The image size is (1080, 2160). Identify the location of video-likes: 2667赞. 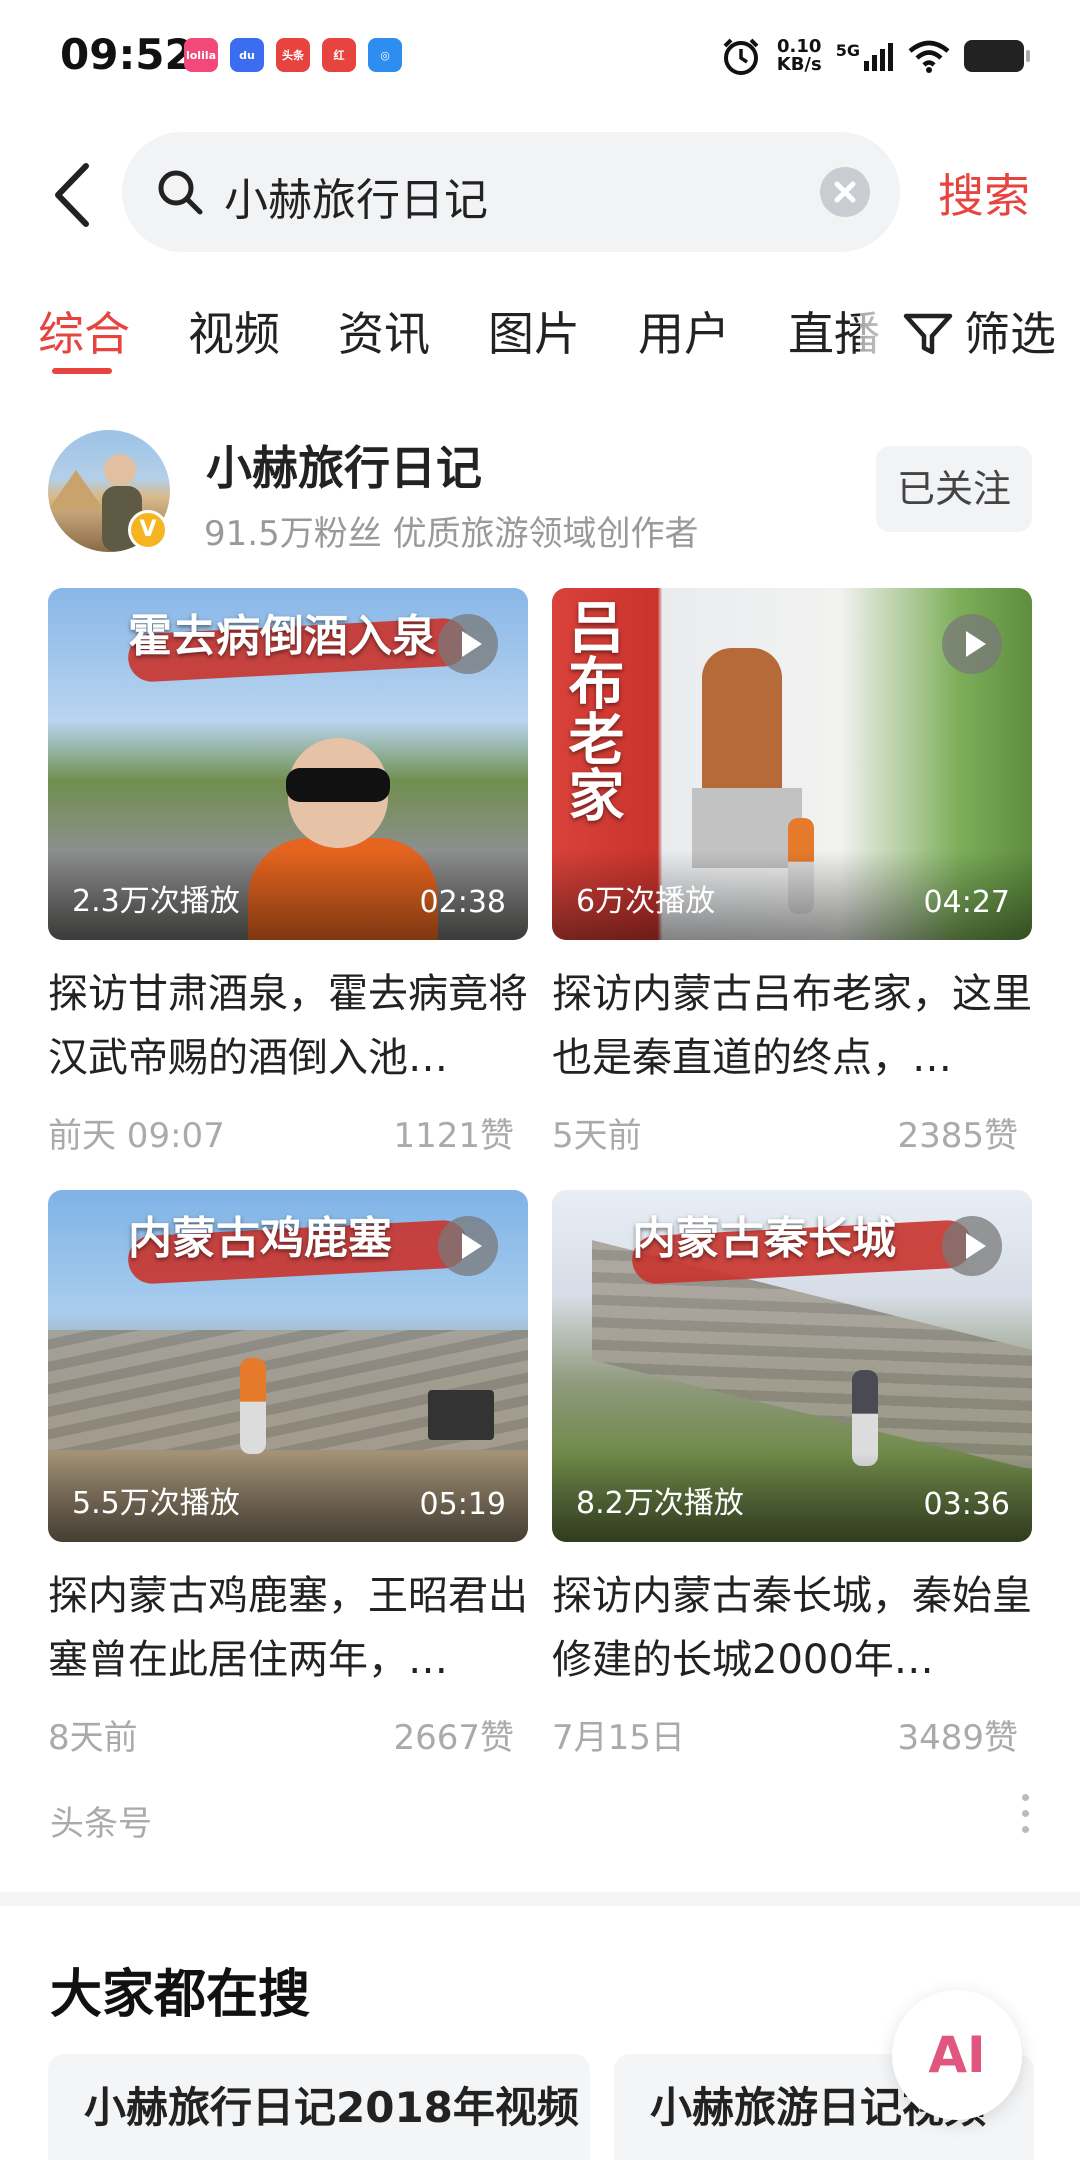
(453, 1738).